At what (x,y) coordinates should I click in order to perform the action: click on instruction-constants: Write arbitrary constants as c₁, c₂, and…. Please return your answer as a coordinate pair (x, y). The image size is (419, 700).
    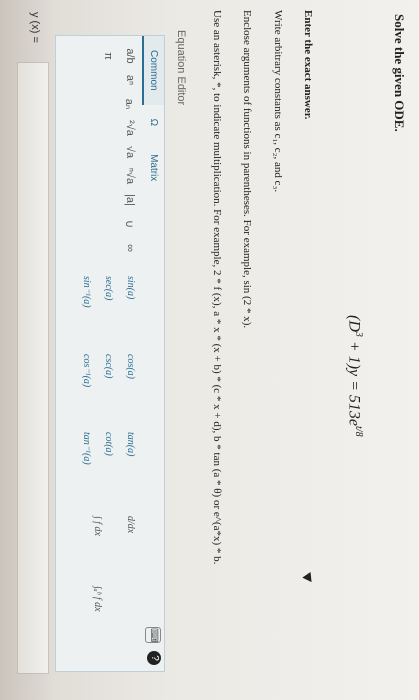
    Looking at the image, I should click on (278, 101).